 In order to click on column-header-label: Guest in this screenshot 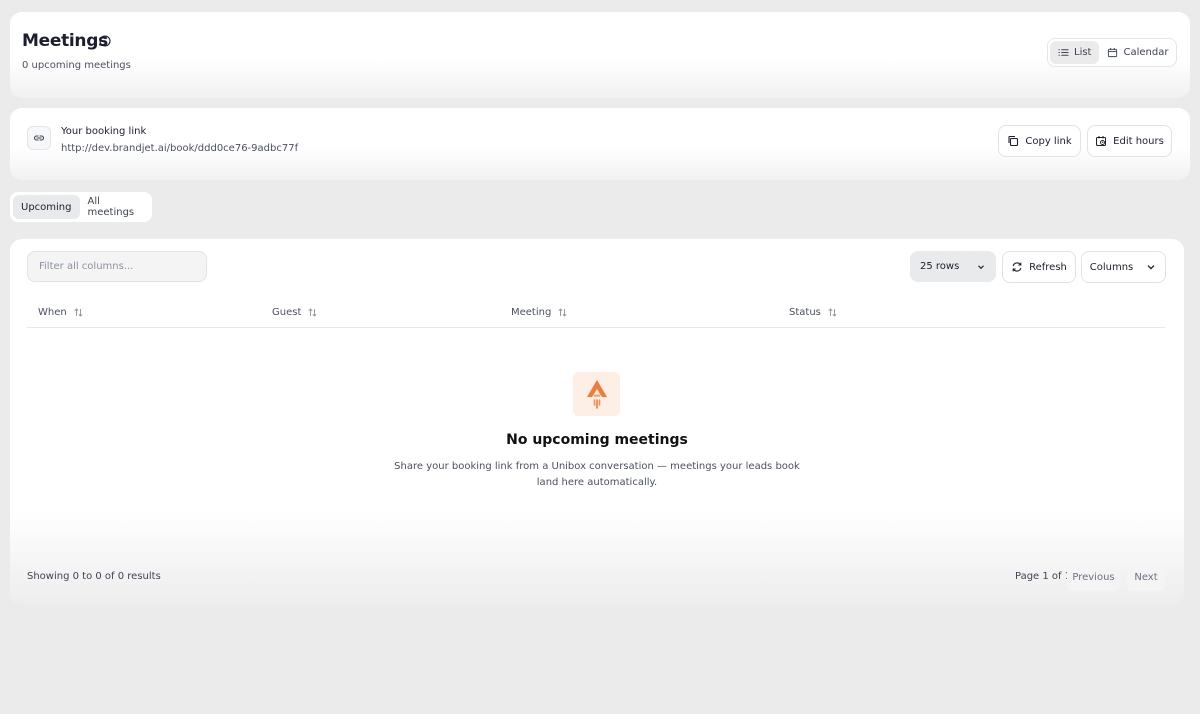, I will do `click(287, 312)`.